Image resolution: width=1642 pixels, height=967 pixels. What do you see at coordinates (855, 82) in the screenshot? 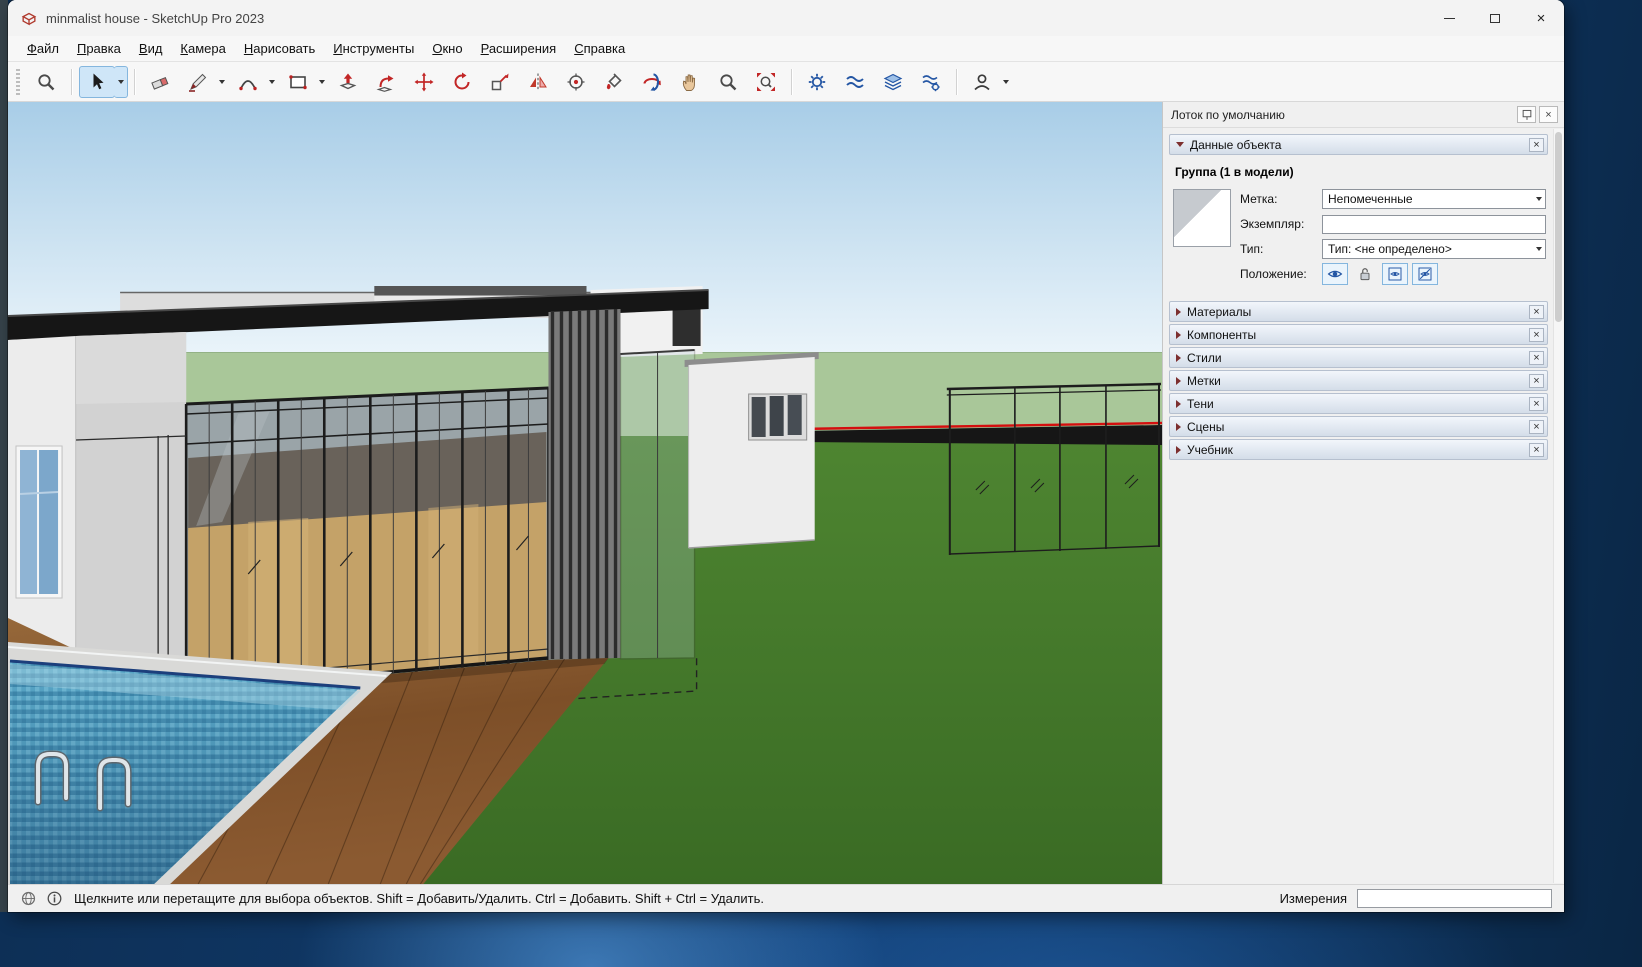
I see `soften-edges-tool-button` at bounding box center [855, 82].